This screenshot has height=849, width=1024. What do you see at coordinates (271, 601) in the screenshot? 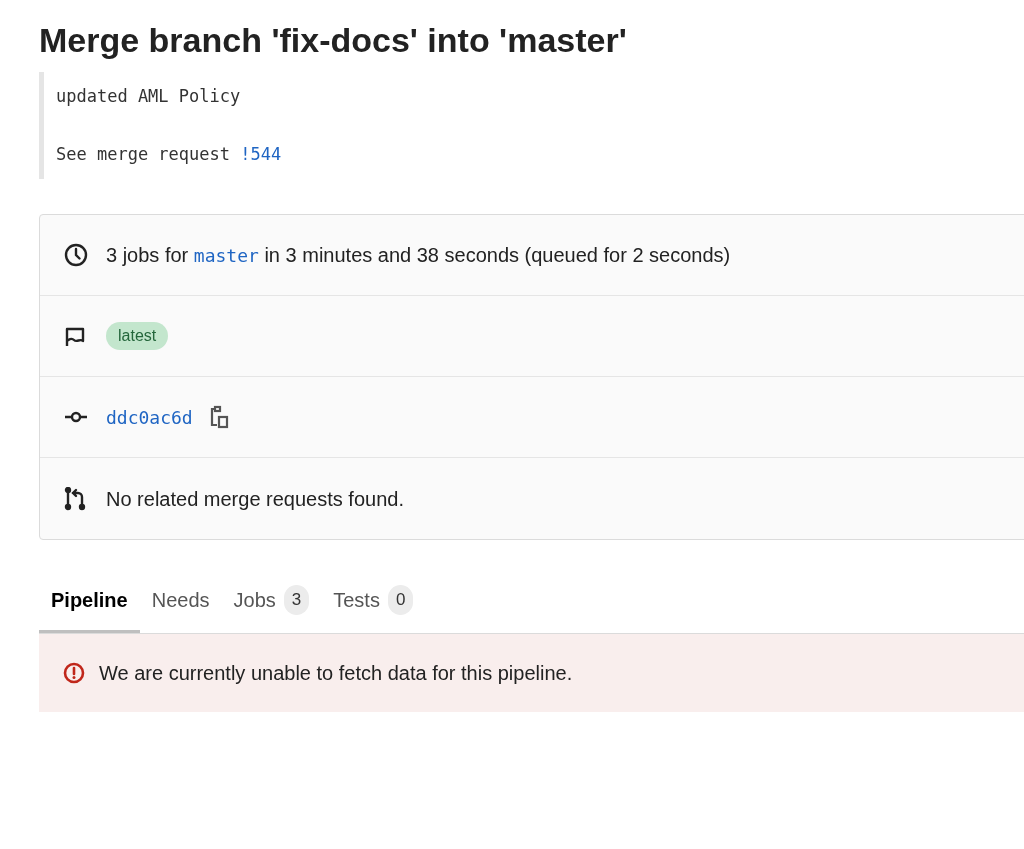
I see `pipeline-tab: Jobs 3` at bounding box center [271, 601].